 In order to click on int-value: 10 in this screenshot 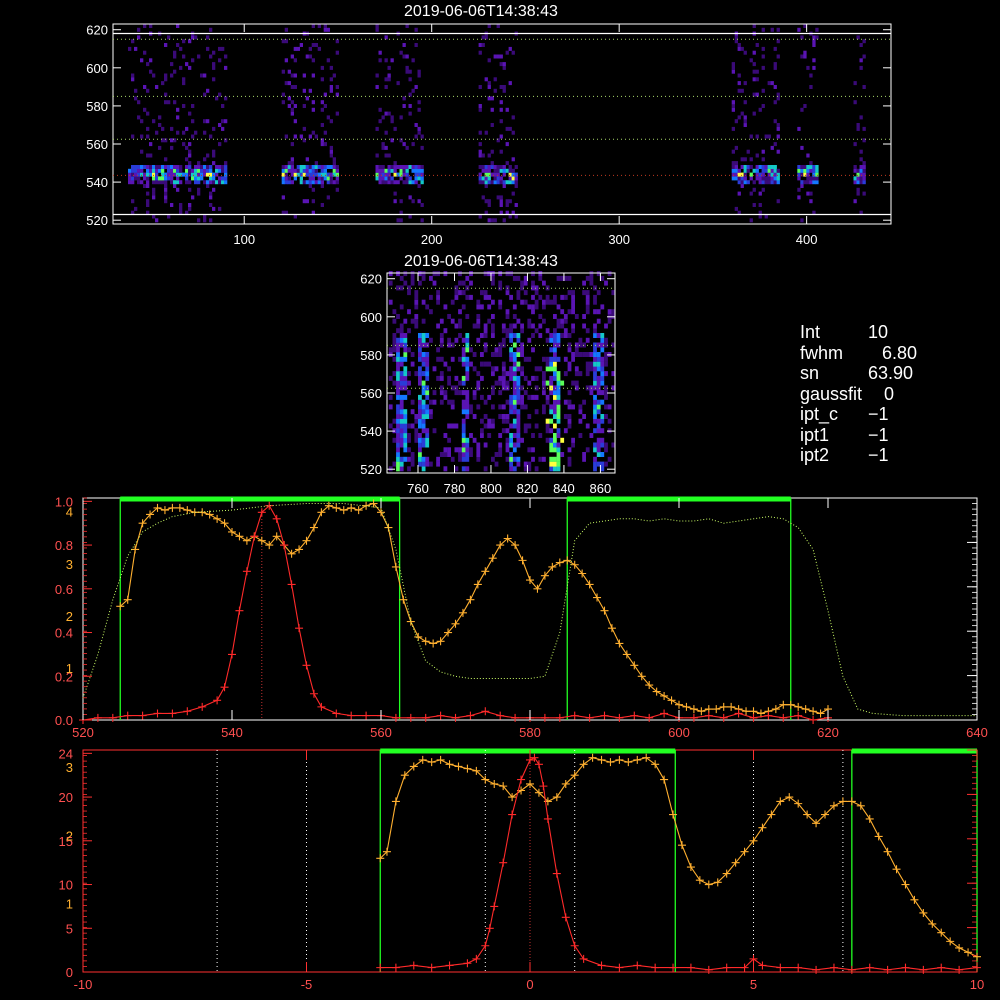, I will do `click(878, 332)`.